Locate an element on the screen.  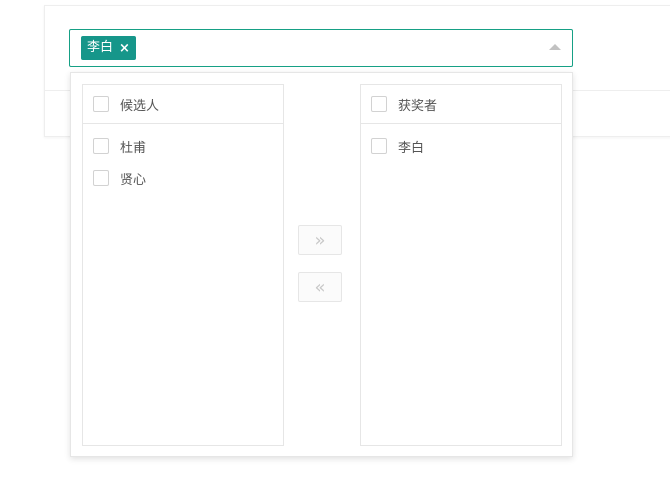
selected-tag-label: 李白 is located at coordinates (100, 47).